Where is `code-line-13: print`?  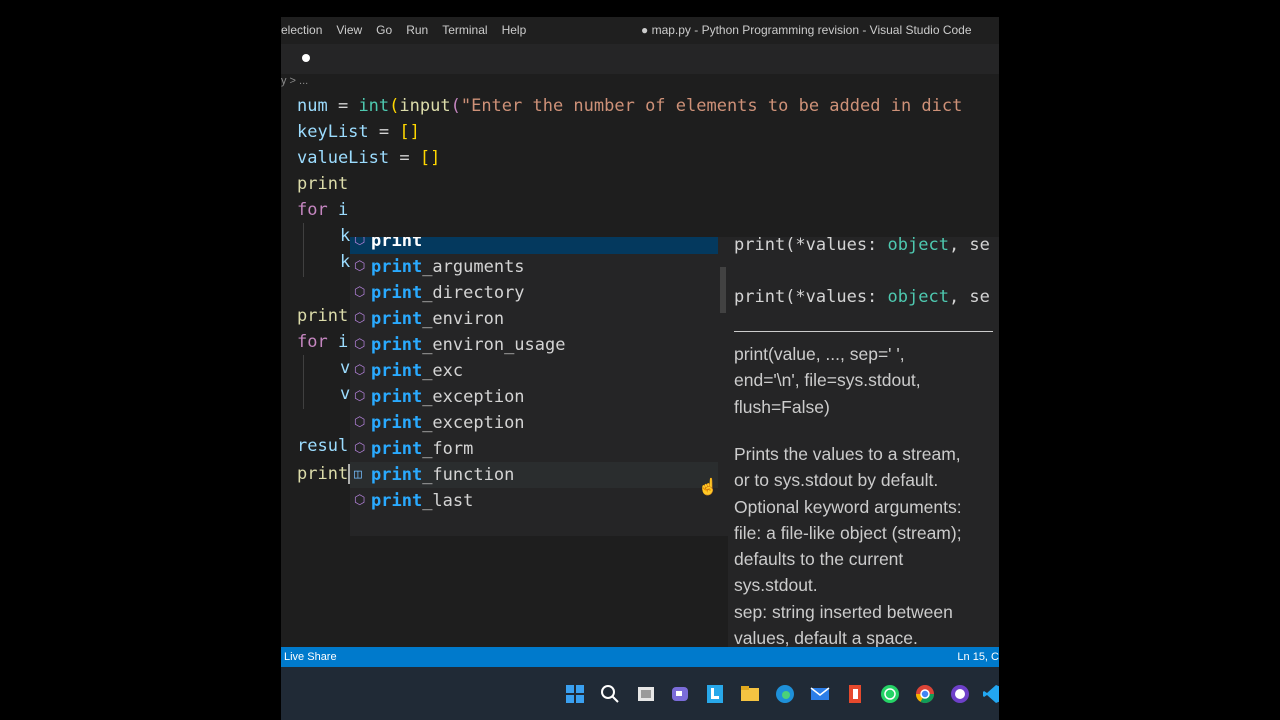
code-line-13: print is located at coordinates (324, 474).